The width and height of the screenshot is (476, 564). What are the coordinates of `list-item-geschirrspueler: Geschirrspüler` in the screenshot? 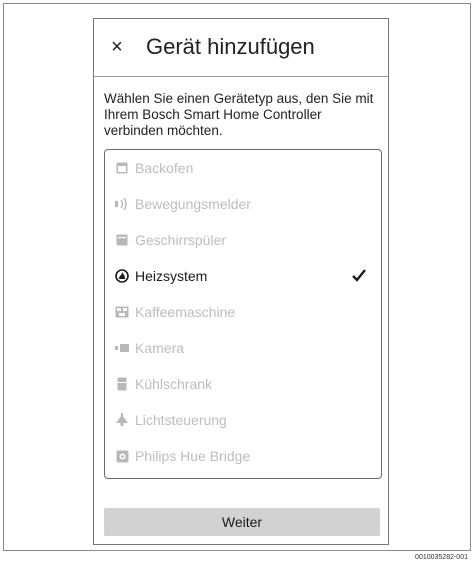 It's located at (243, 240).